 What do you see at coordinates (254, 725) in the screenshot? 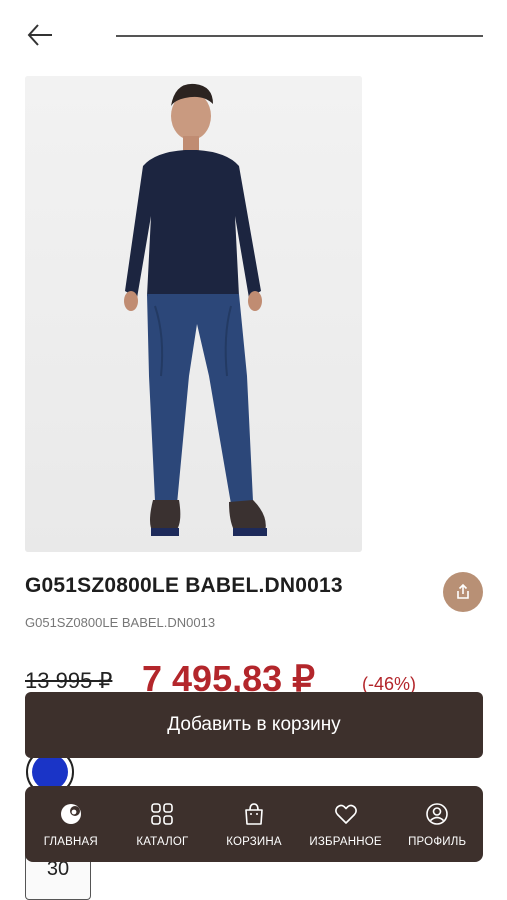
I see `add-to-cart-button: Добавить в корзину` at bounding box center [254, 725].